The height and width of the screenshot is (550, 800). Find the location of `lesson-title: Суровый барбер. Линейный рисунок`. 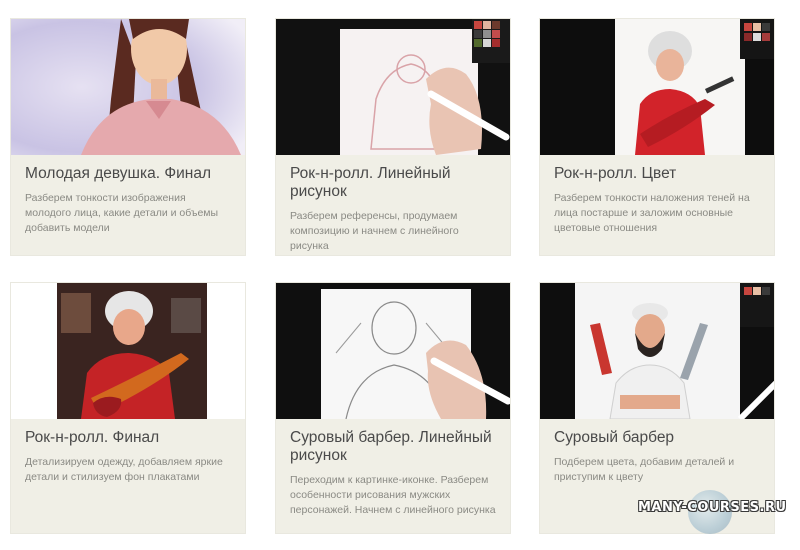

lesson-title: Суровый барбер. Линейный рисунок is located at coordinates (393, 447).